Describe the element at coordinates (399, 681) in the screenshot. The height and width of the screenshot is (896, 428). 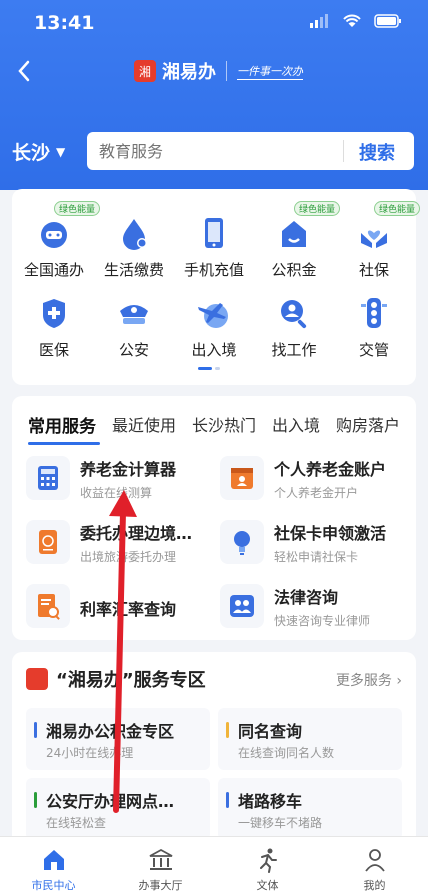
I see `chevron-right-icon: ›` at that location.